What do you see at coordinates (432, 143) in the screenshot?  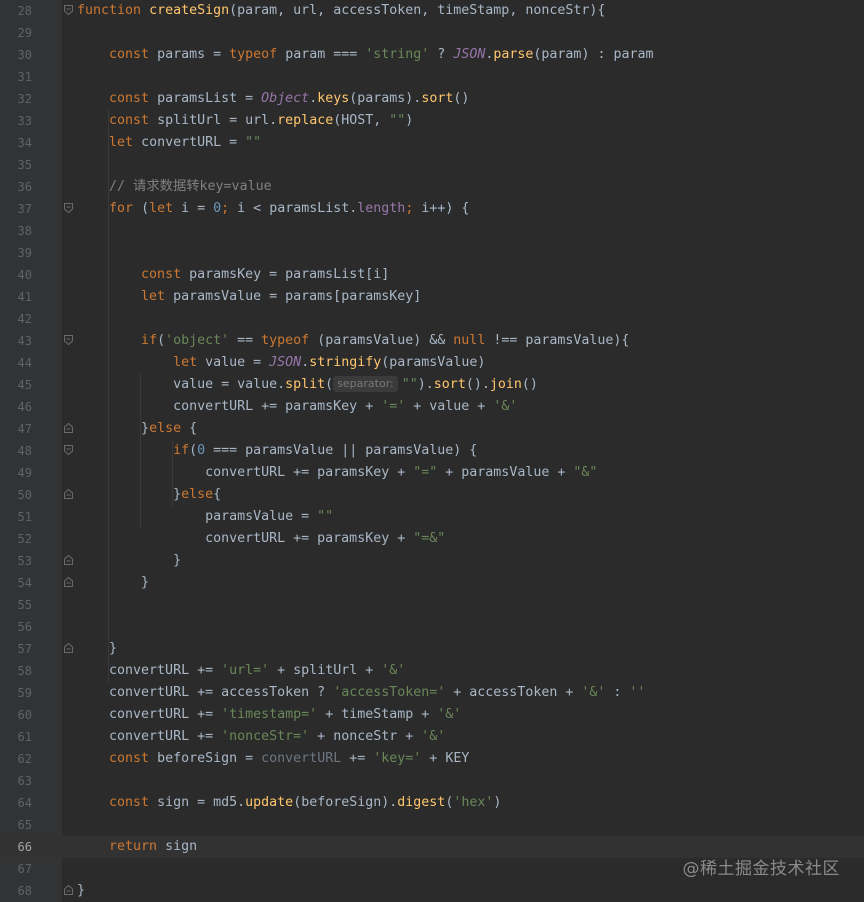 I see `code-line: 34 let convertURL = ""` at bounding box center [432, 143].